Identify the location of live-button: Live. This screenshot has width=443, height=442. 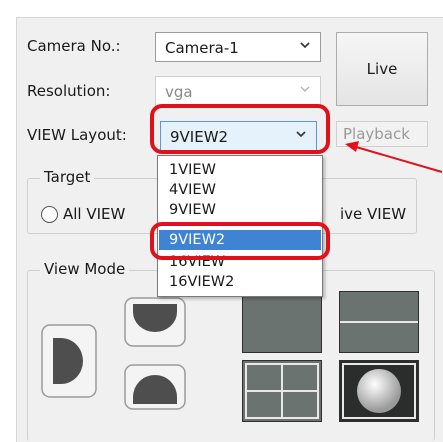
(382, 69).